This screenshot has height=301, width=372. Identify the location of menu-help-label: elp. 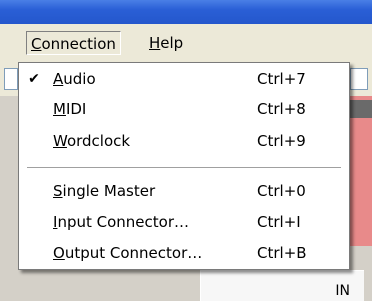
(172, 43).